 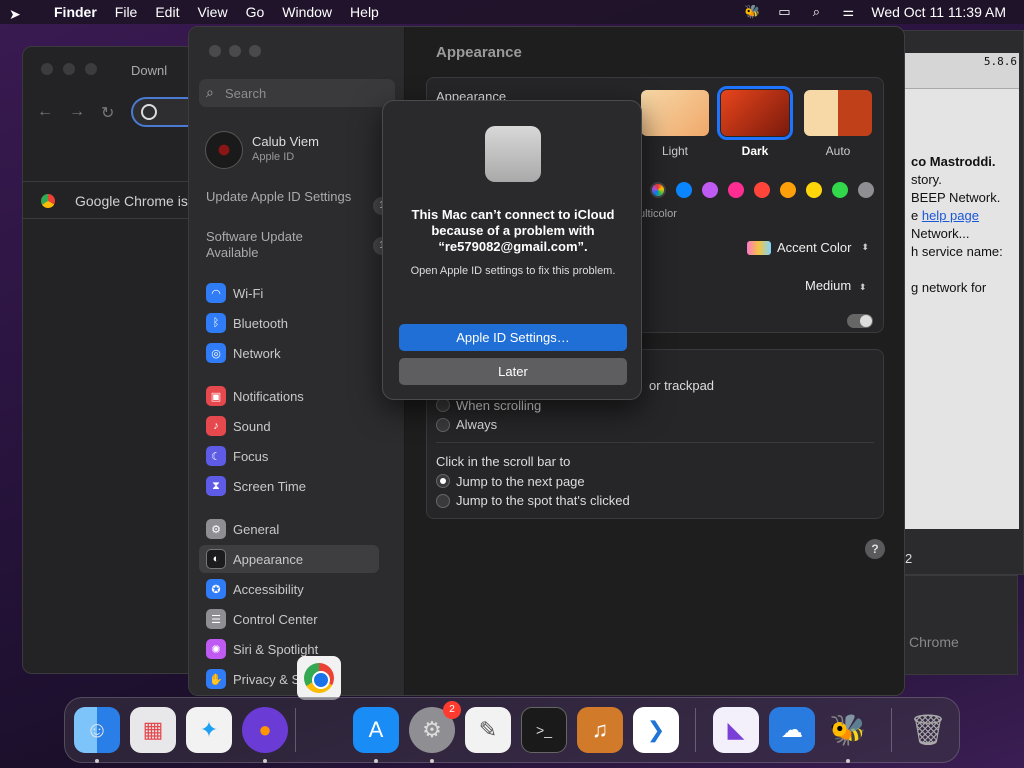 I want to click on forward-icon: →, so click(x=77, y=113).